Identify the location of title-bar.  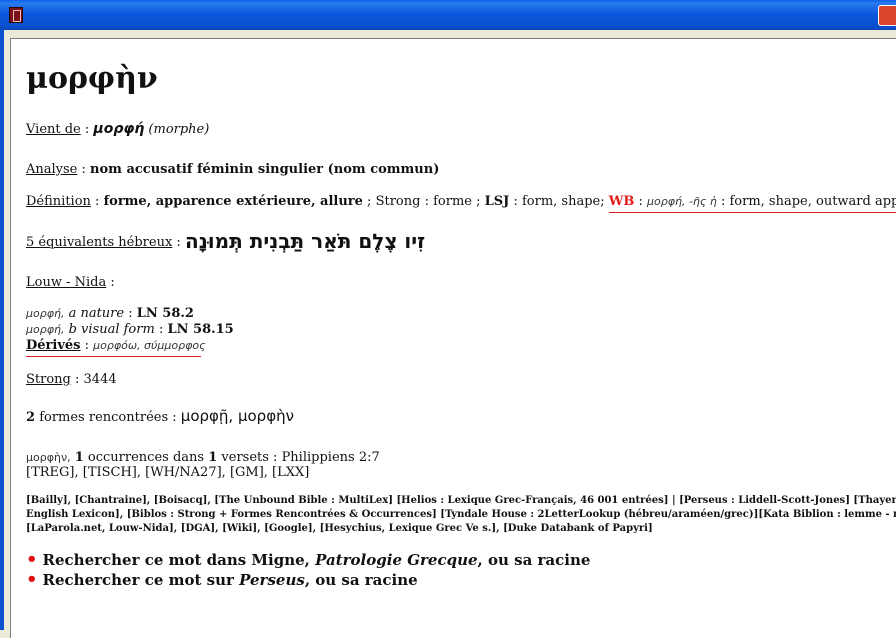
(448, 15).